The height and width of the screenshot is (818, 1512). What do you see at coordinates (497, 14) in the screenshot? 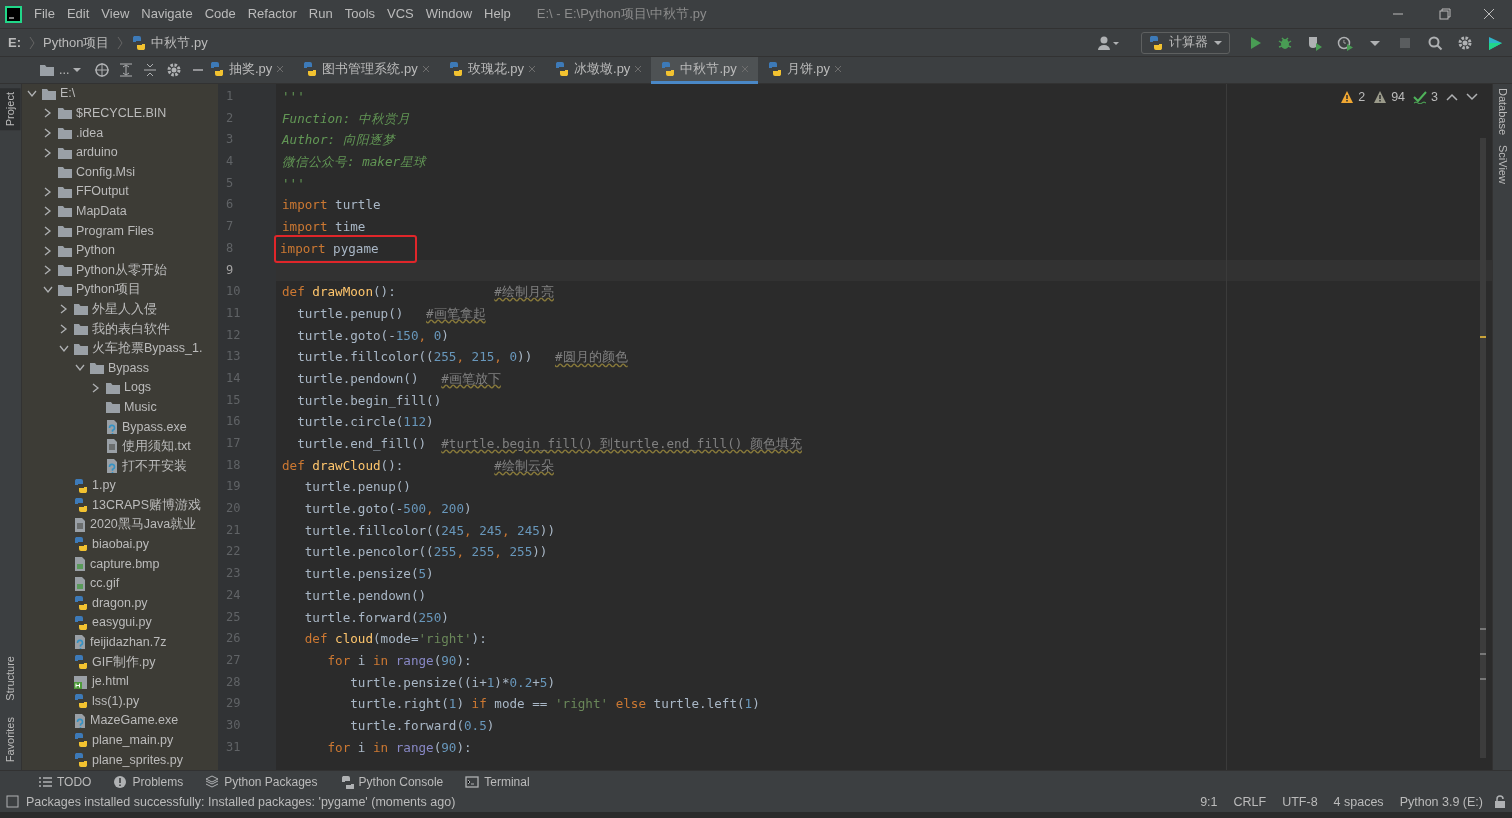
I see `menu-item: Help` at bounding box center [497, 14].